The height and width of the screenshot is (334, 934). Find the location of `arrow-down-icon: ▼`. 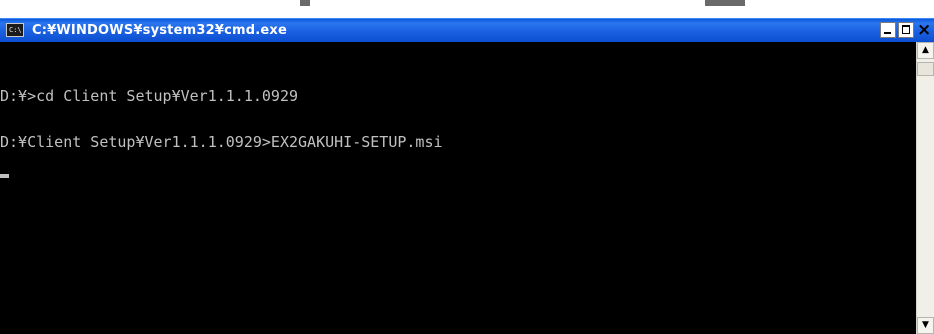

arrow-down-icon: ▼ is located at coordinates (925, 325).